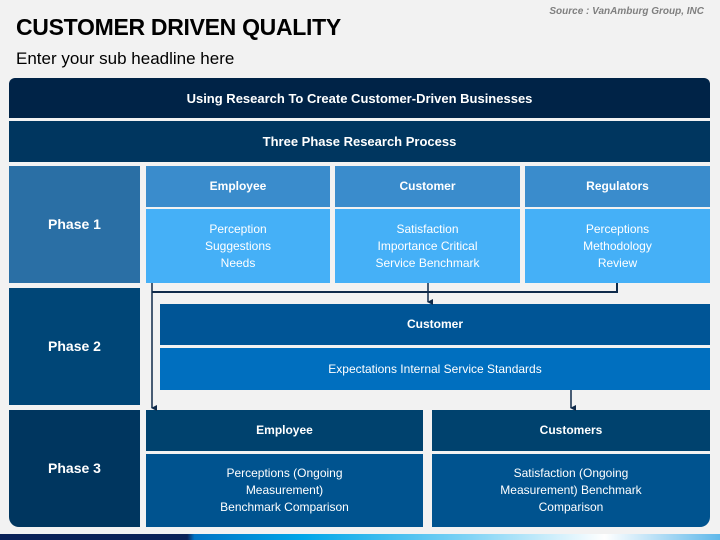 The image size is (720, 540). Describe the element at coordinates (360, 537) in the screenshot. I see `footer-gradient-bar` at that location.